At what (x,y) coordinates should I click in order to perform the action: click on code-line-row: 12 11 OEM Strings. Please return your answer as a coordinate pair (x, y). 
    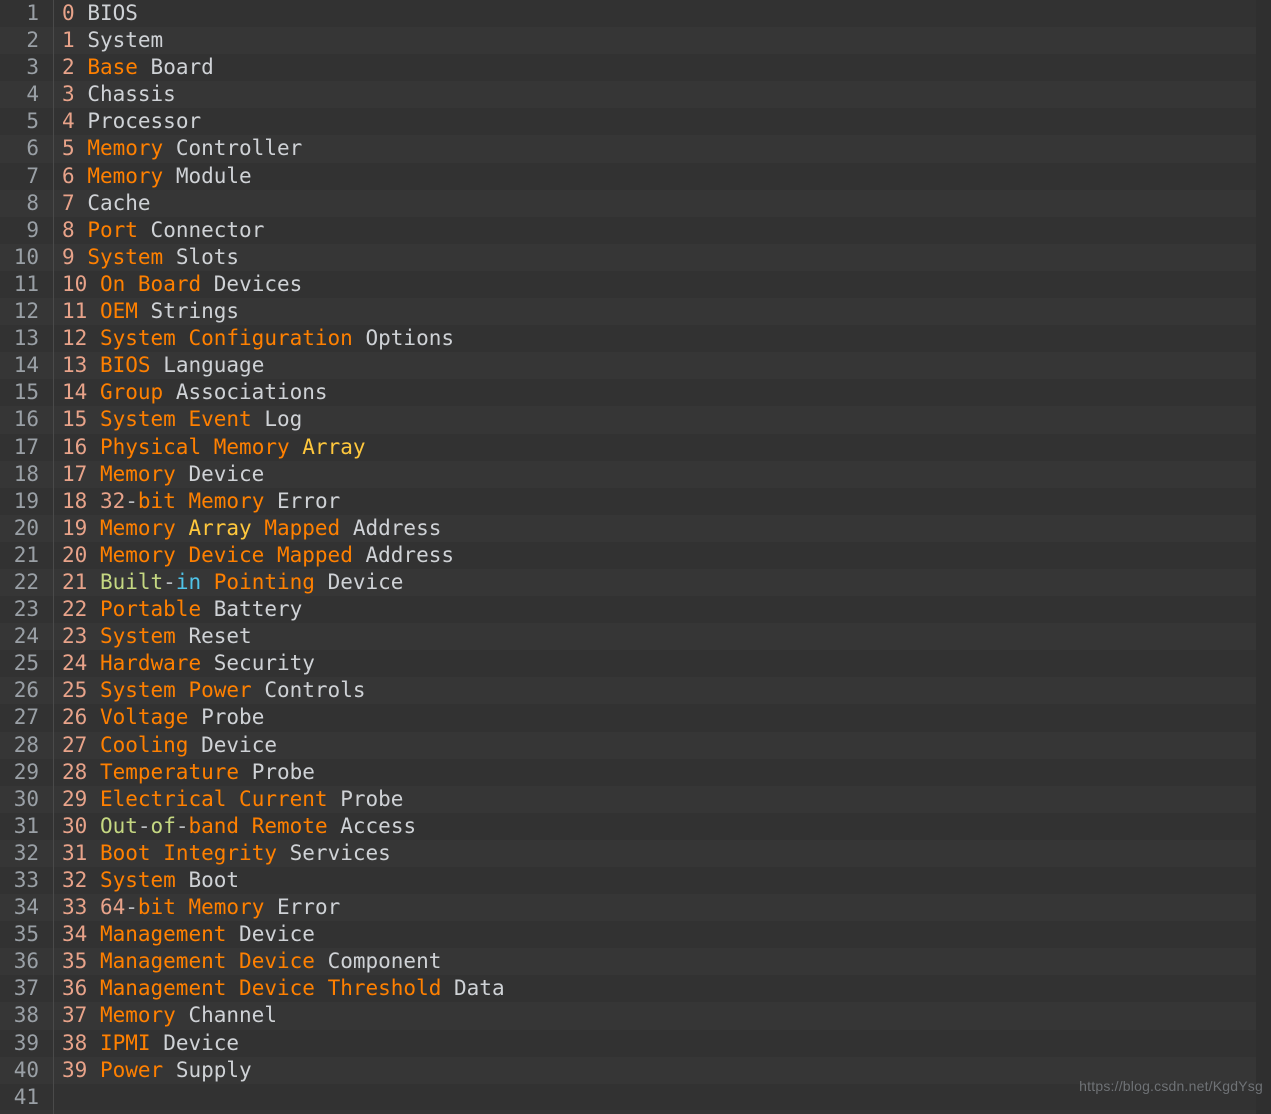
    Looking at the image, I should click on (635, 312).